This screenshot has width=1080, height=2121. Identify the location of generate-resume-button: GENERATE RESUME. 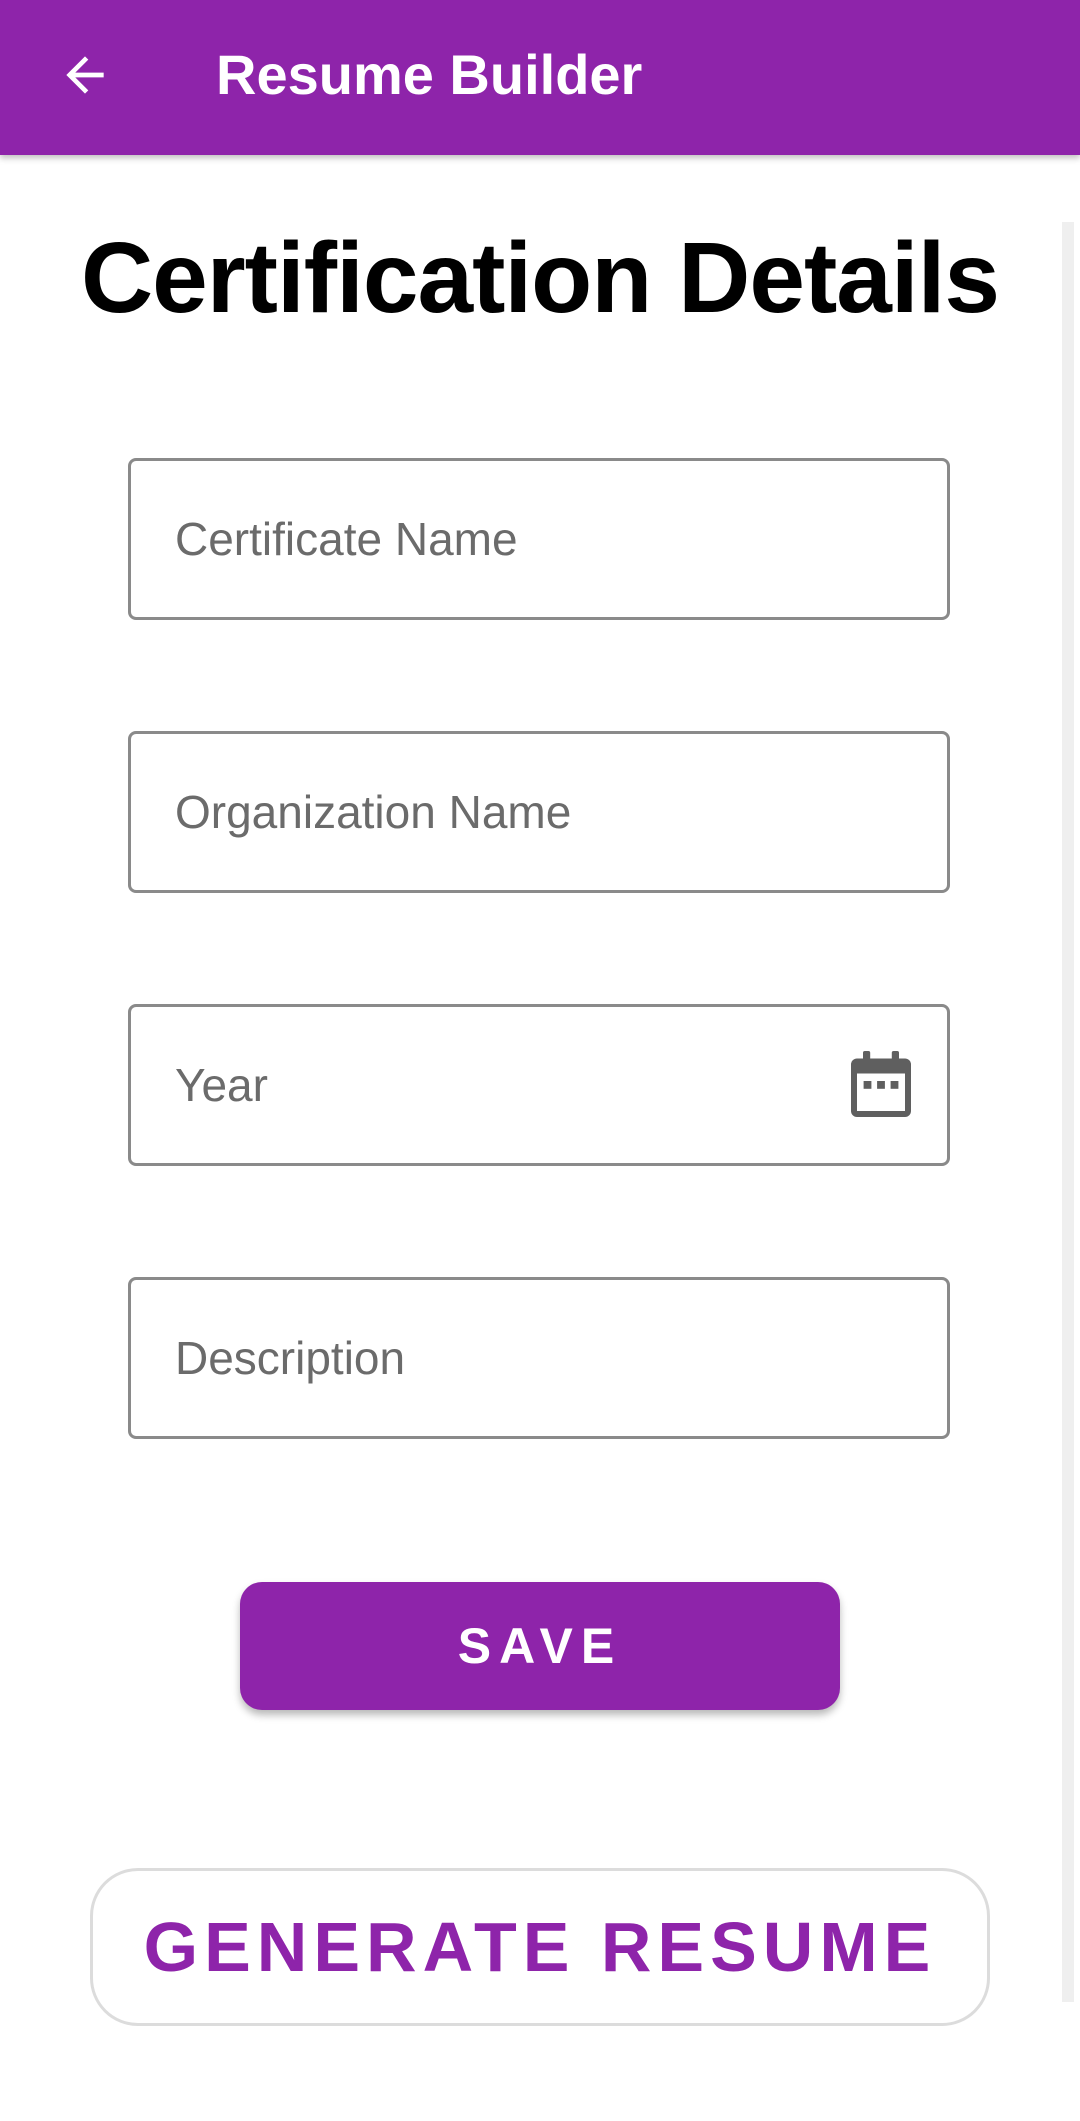
(540, 1947).